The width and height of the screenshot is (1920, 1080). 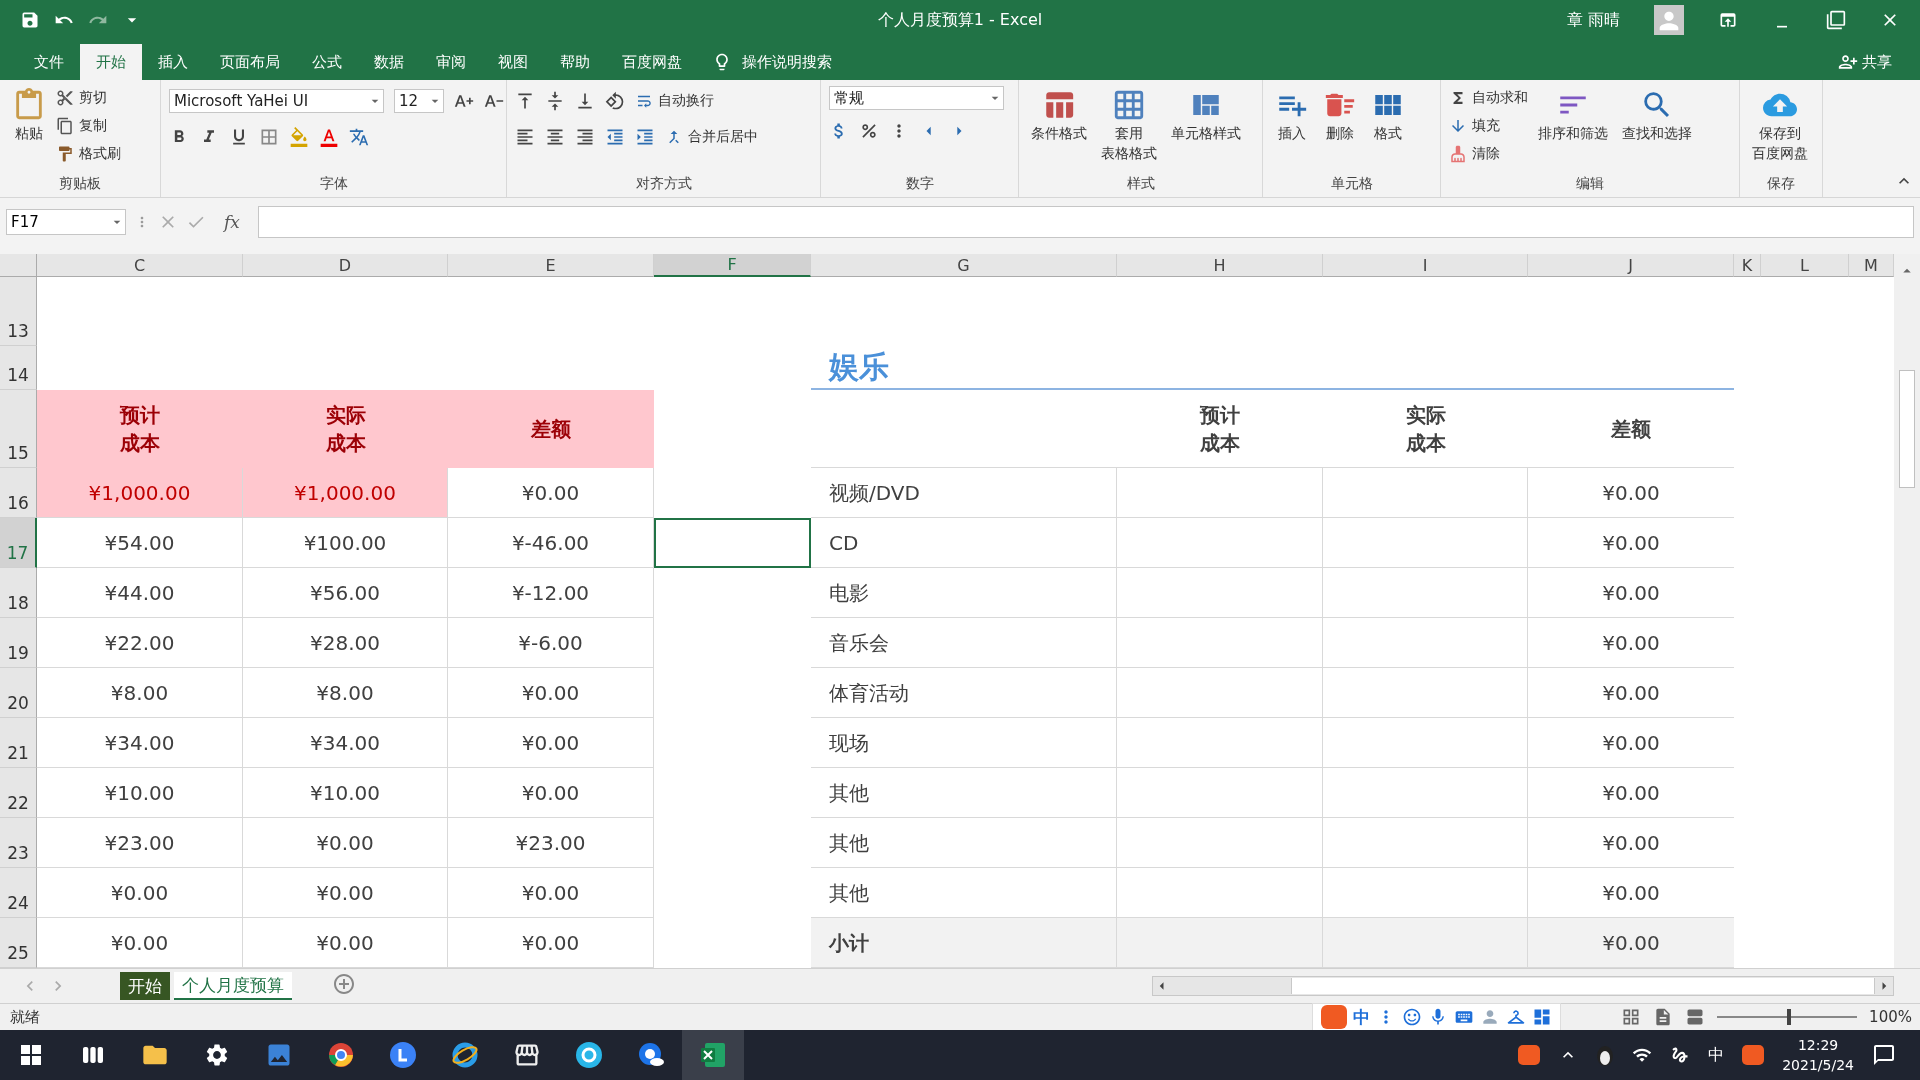 I want to click on share-button: 共享, so click(x=1879, y=62).